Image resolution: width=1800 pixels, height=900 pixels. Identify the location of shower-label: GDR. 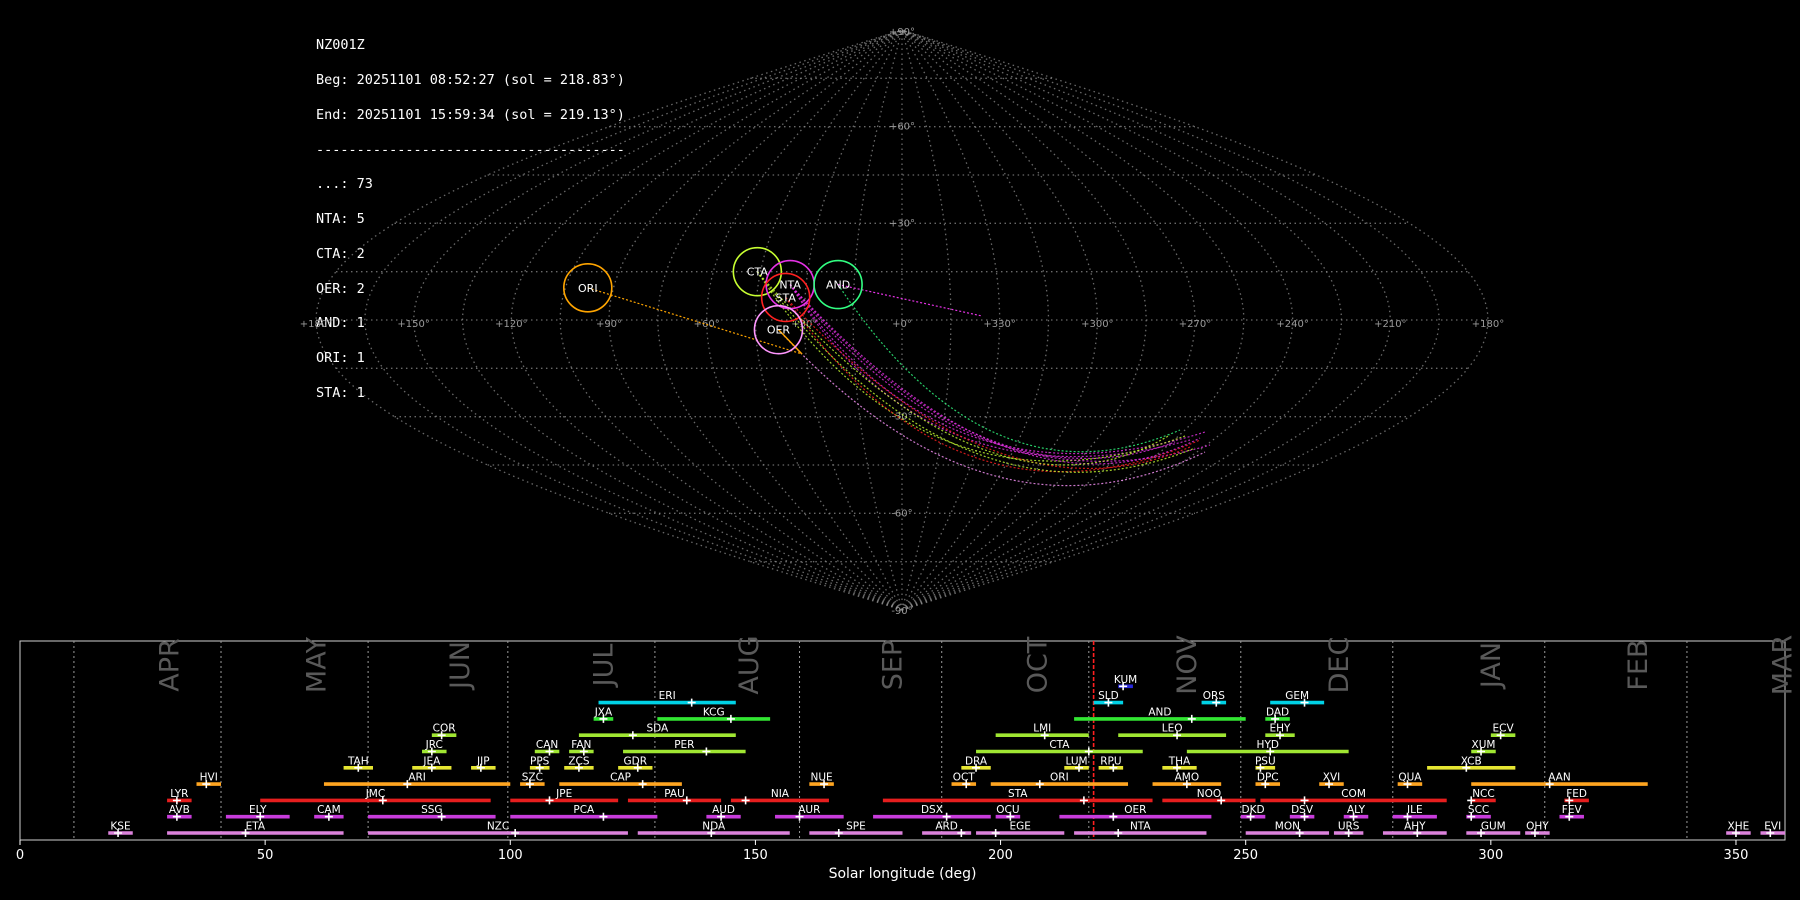
(636, 761).